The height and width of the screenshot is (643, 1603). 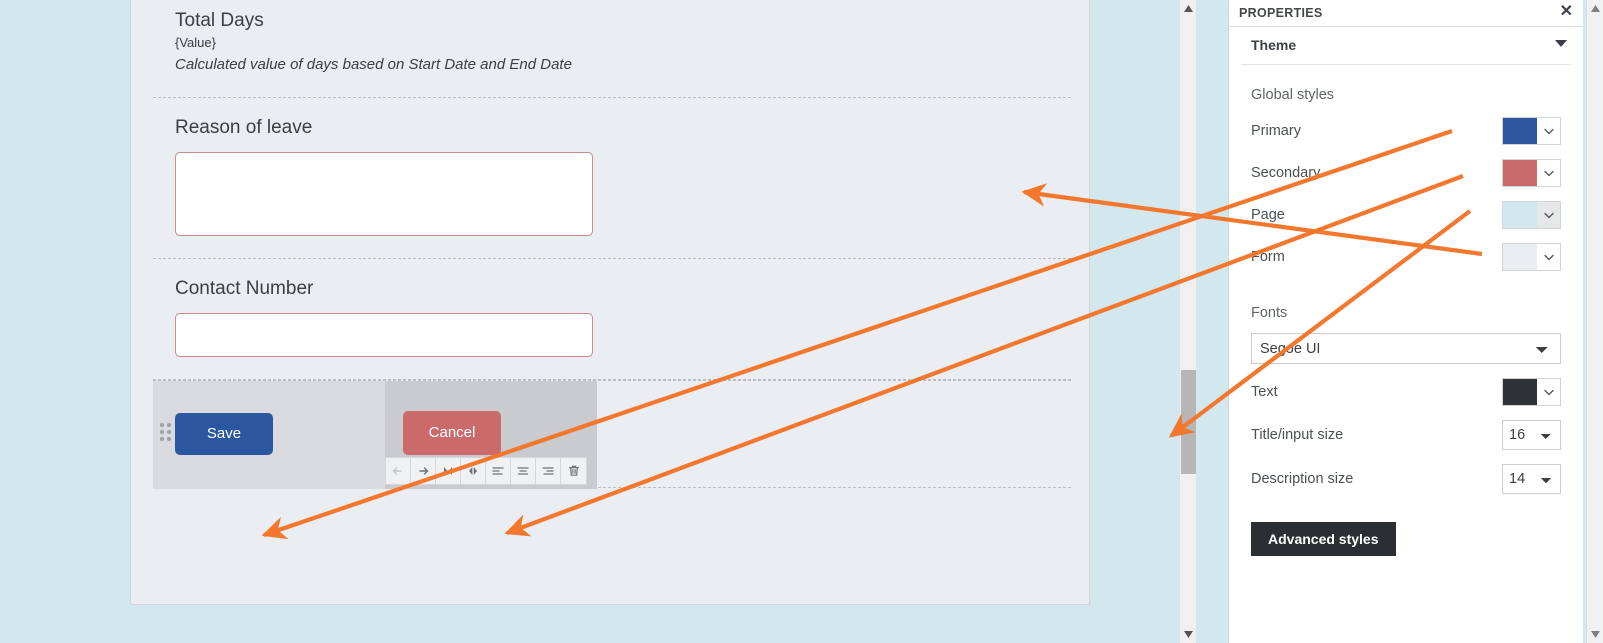 I want to click on cancel-button-cell: Cancel, so click(x=491, y=434).